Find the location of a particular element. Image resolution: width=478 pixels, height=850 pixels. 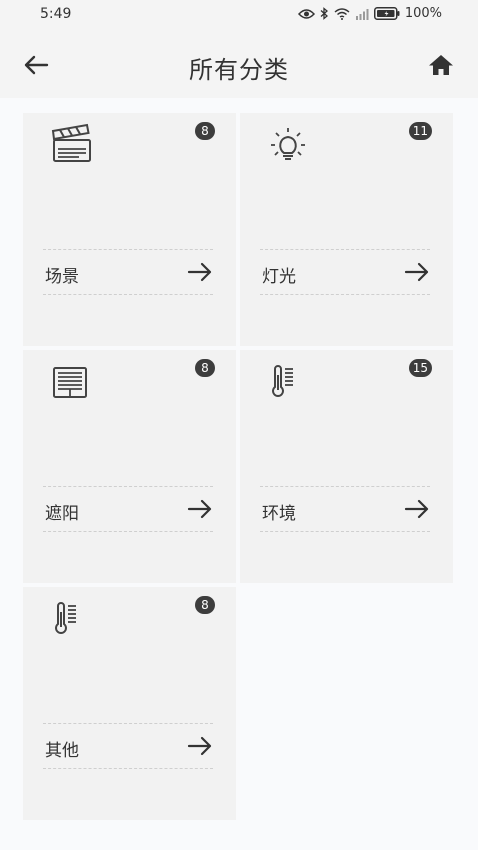

category-row: 其他 is located at coordinates (128, 746).